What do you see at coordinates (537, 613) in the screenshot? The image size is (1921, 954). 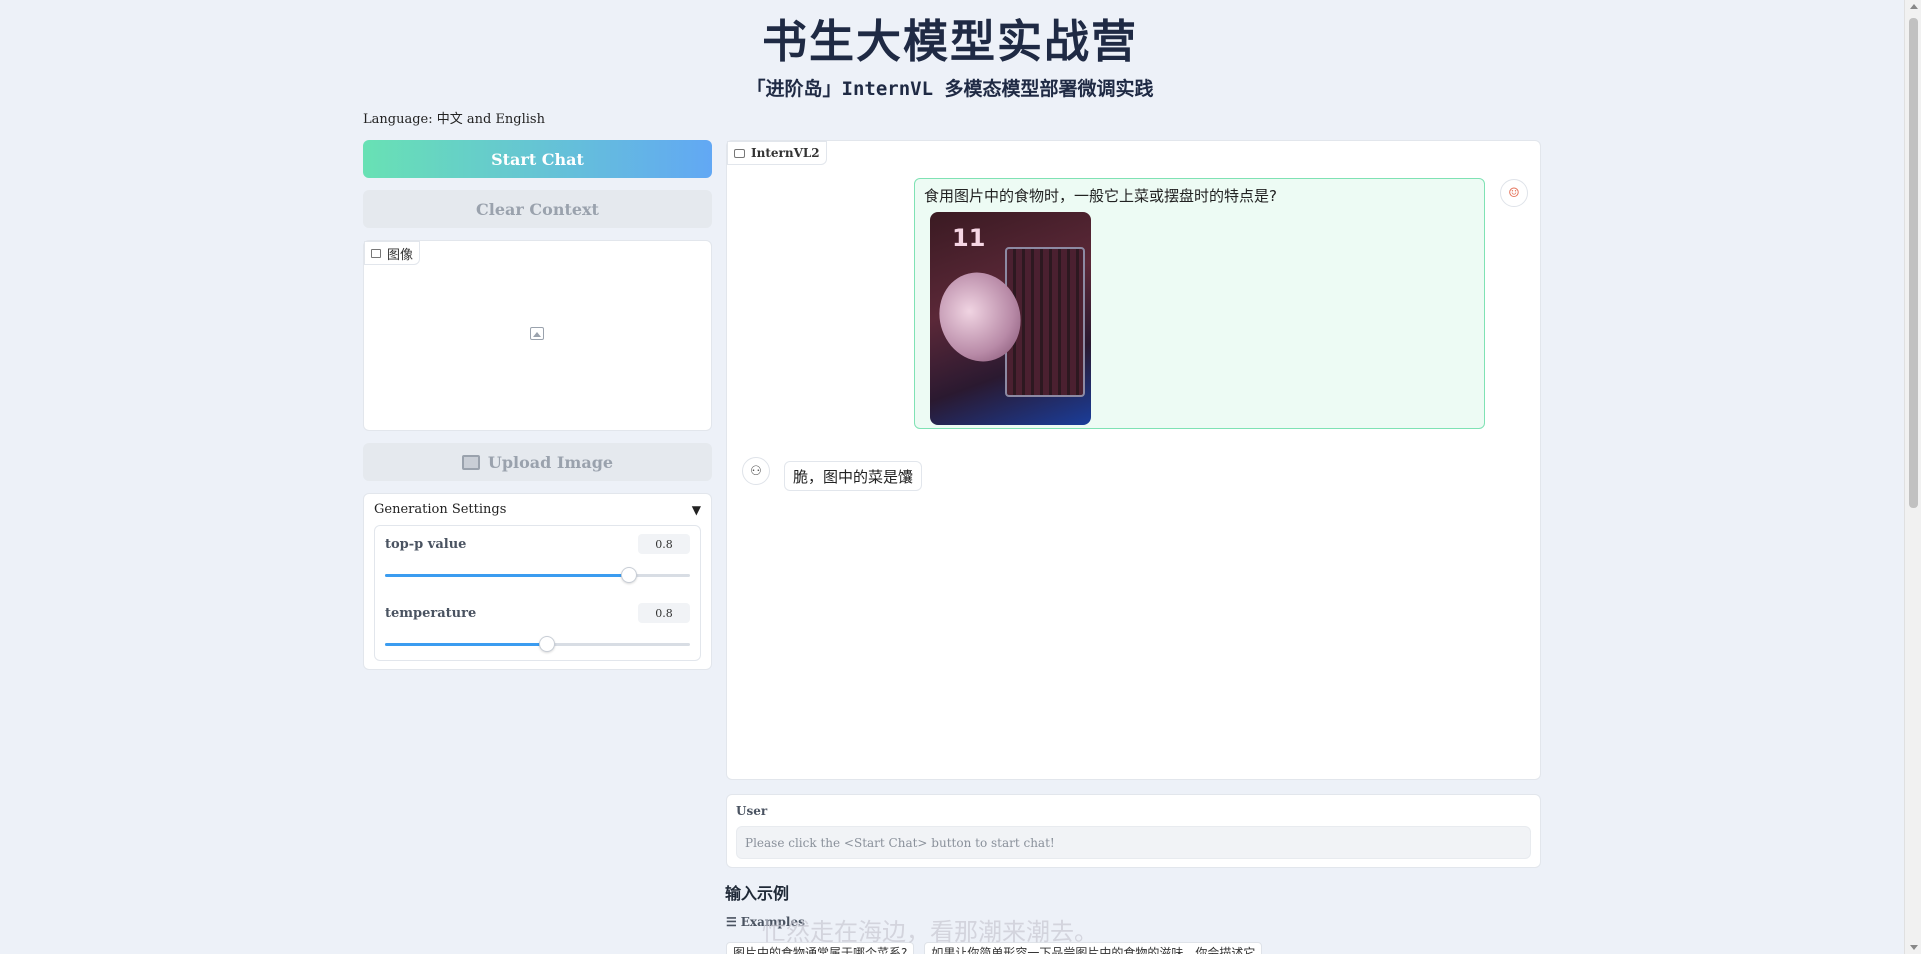 I see `slider-row-temperature: temperature 0.8` at bounding box center [537, 613].